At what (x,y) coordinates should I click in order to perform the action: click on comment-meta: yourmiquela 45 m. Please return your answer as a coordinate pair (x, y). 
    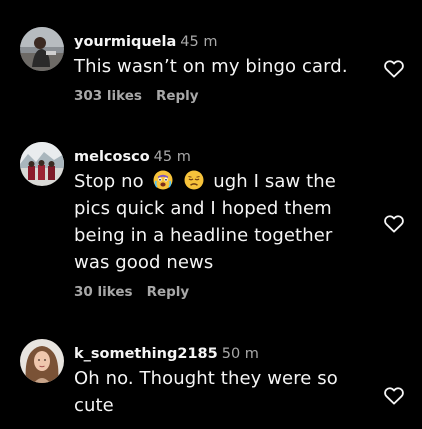
    Looking at the image, I should click on (219, 41).